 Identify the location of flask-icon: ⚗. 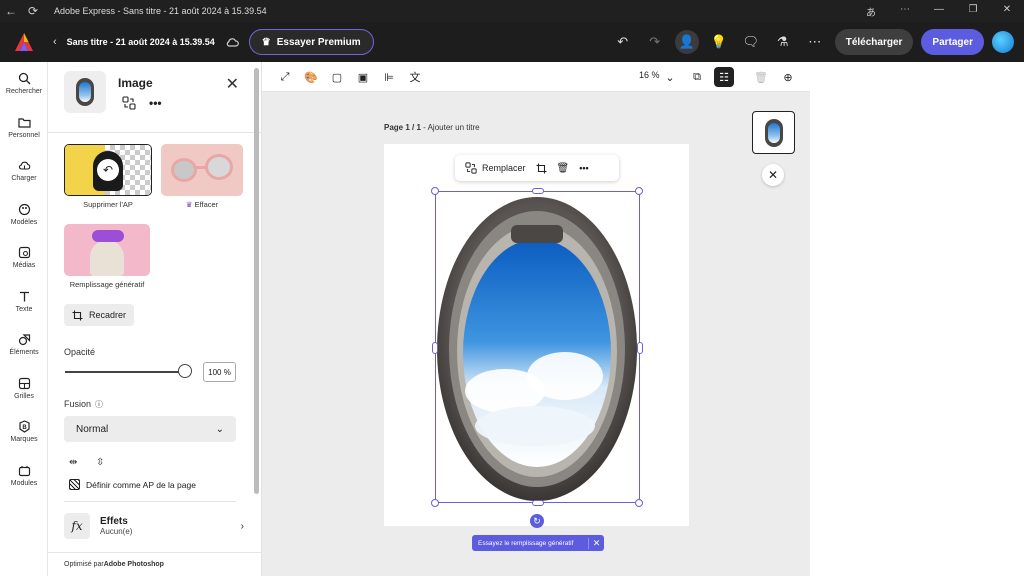
(783, 42).